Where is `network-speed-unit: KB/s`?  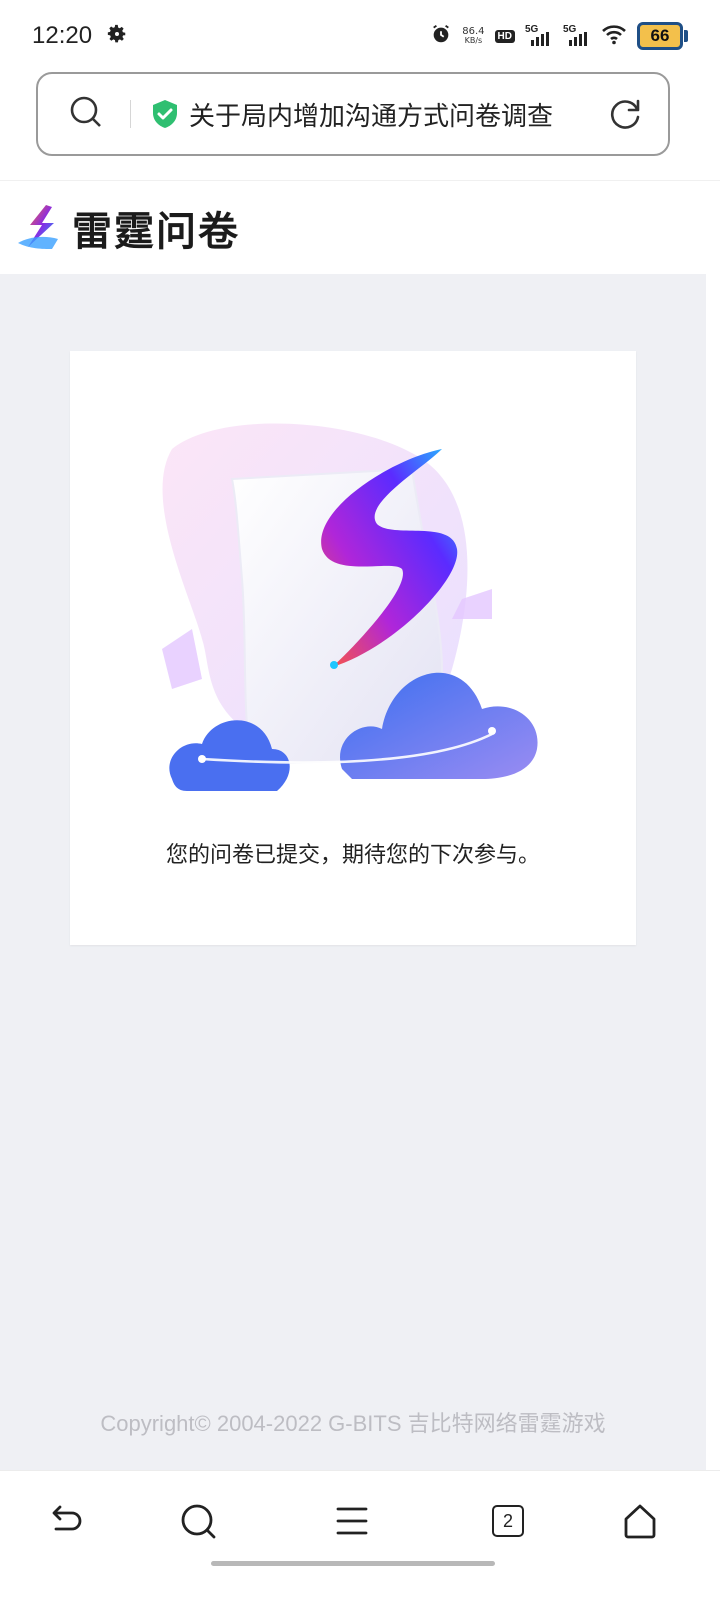
network-speed-unit: KB/s is located at coordinates (473, 40).